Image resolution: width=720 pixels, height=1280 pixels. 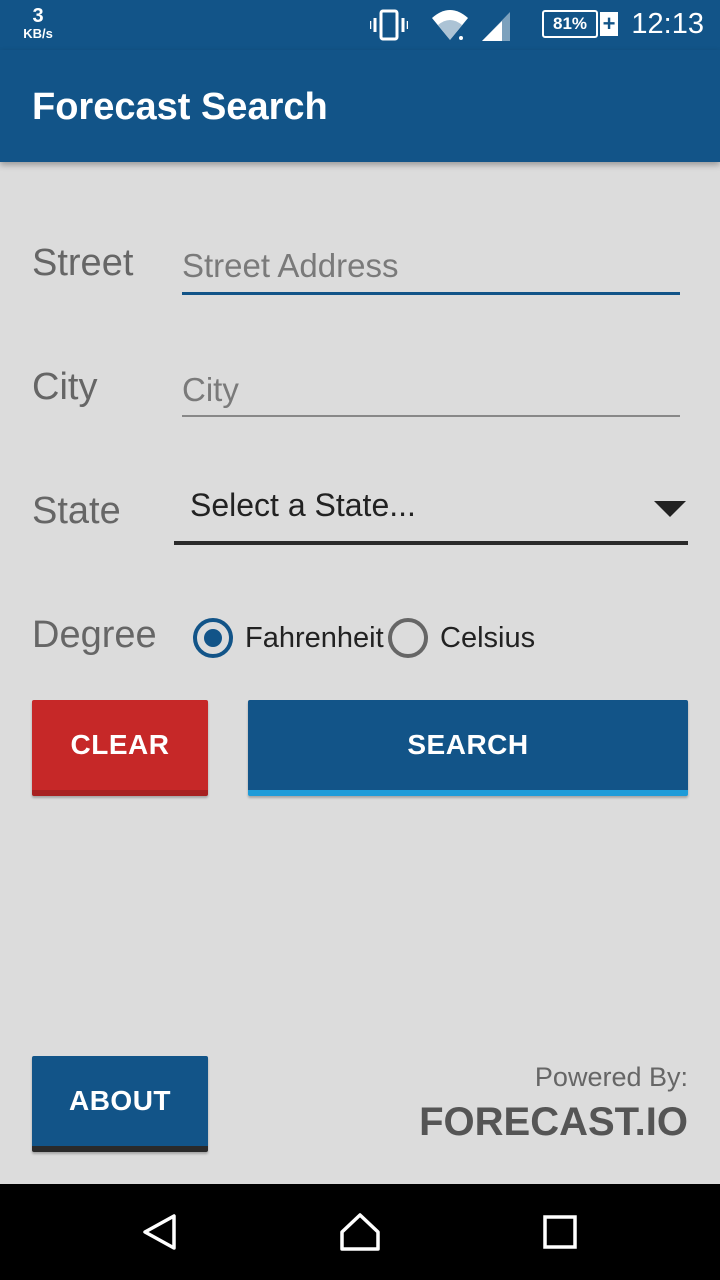 What do you see at coordinates (431, 543) in the screenshot?
I see `state-dropdown-underline` at bounding box center [431, 543].